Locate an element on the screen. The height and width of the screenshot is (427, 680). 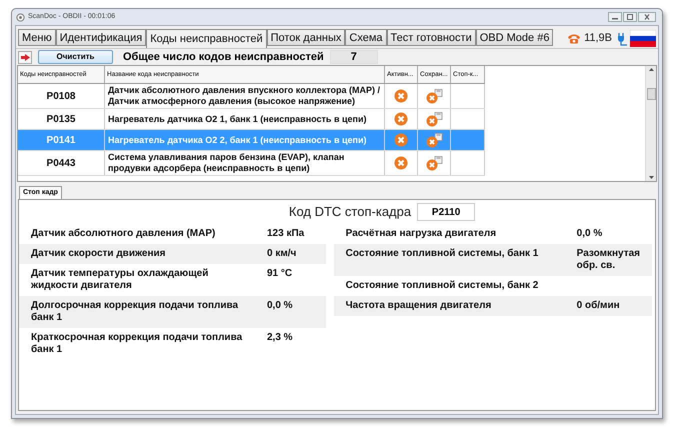
parameter-label: Долгосрочная коррекция подачи топлива банк 1 is located at coordinates (135, 312).